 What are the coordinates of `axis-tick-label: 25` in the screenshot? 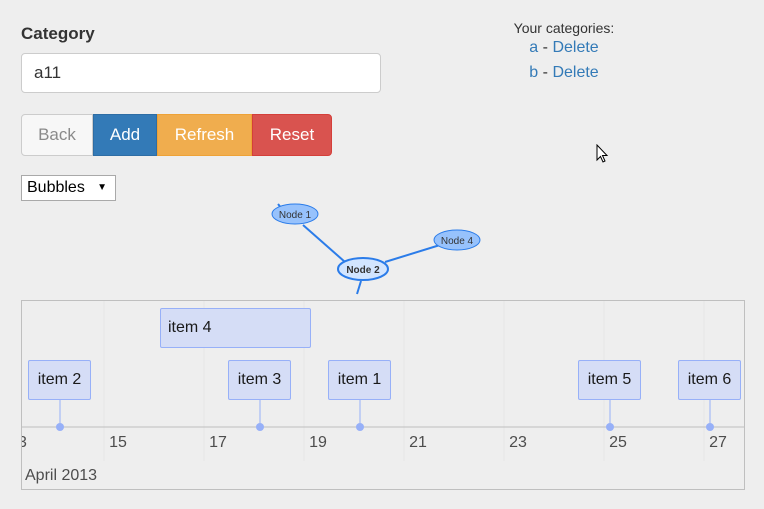 It's located at (618, 442).